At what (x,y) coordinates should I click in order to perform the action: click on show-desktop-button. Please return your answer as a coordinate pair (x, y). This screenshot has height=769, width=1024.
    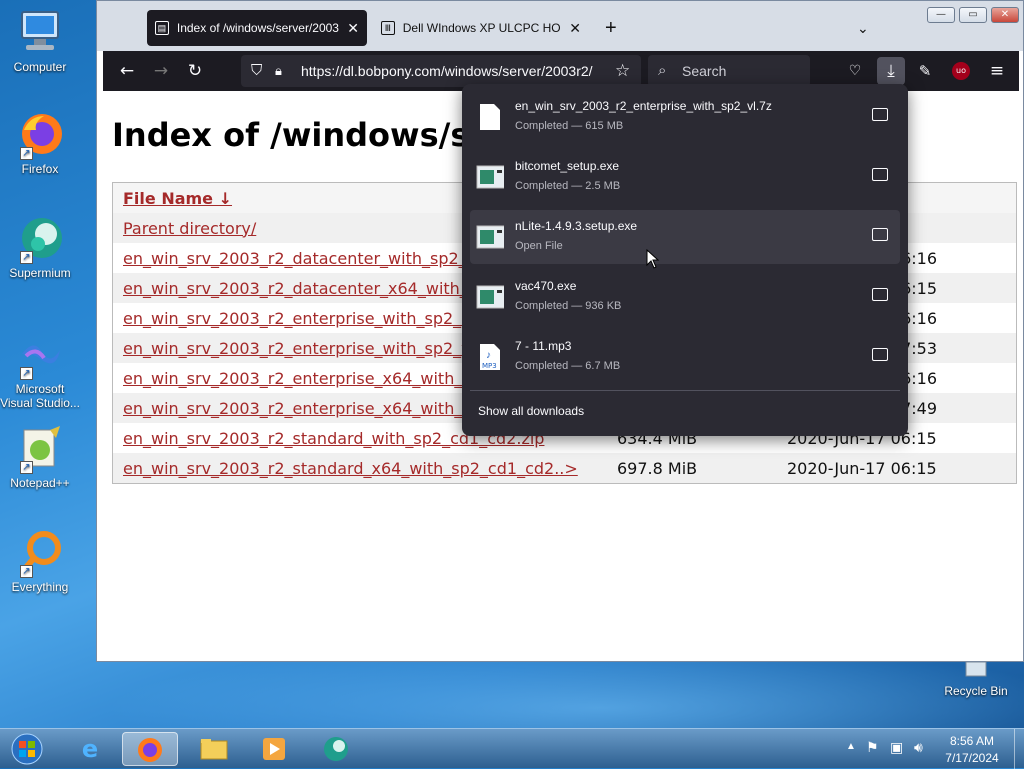
    Looking at the image, I should click on (1019, 749).